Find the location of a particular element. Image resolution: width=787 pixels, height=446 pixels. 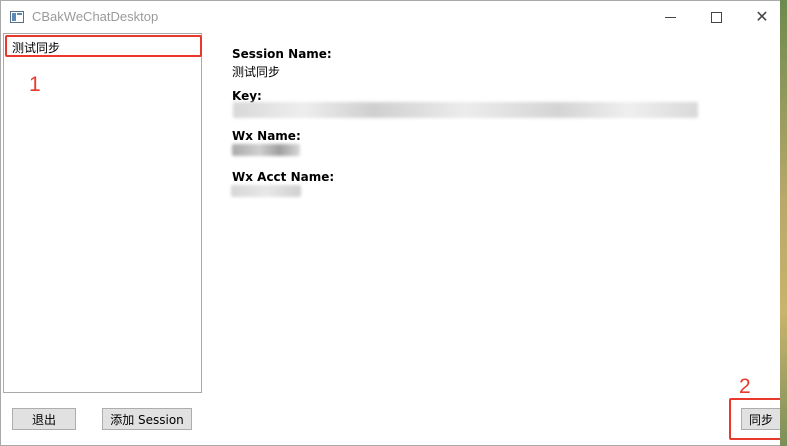

window-title: CBakWeChatDesktop is located at coordinates (95, 16).